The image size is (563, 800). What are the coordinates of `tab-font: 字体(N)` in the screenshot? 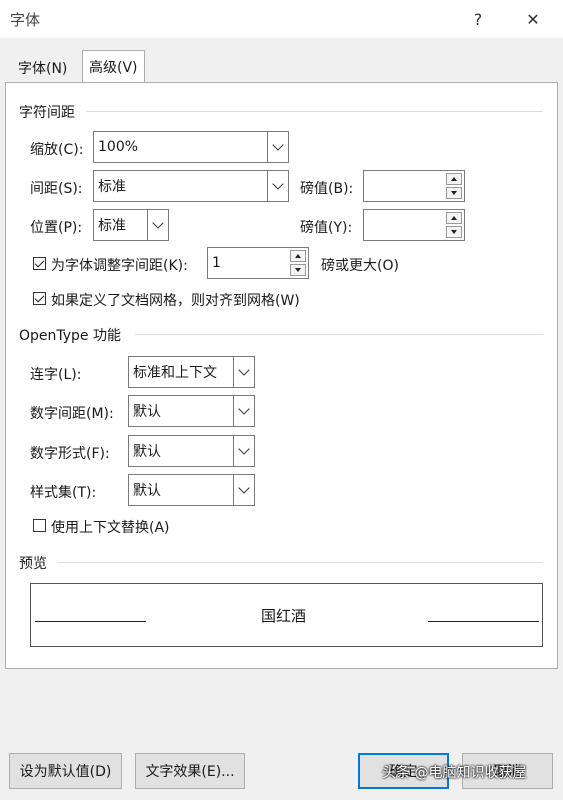 It's located at (42, 68).